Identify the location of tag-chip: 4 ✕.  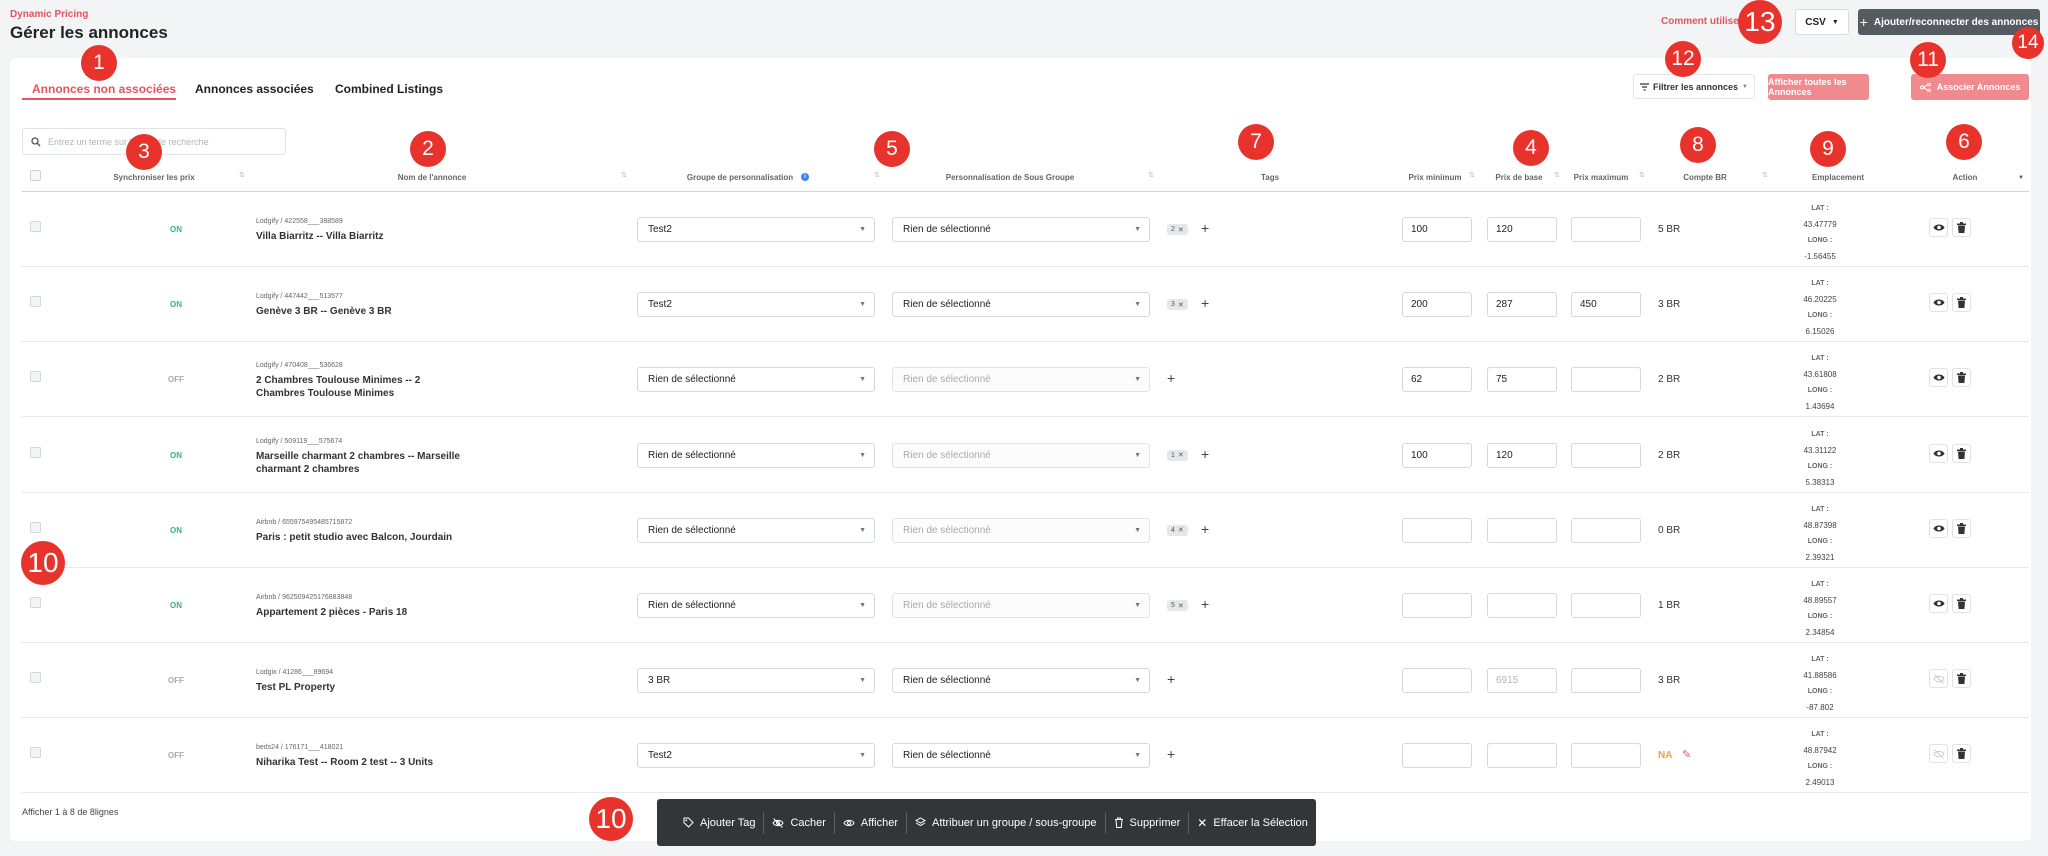
(1177, 530).